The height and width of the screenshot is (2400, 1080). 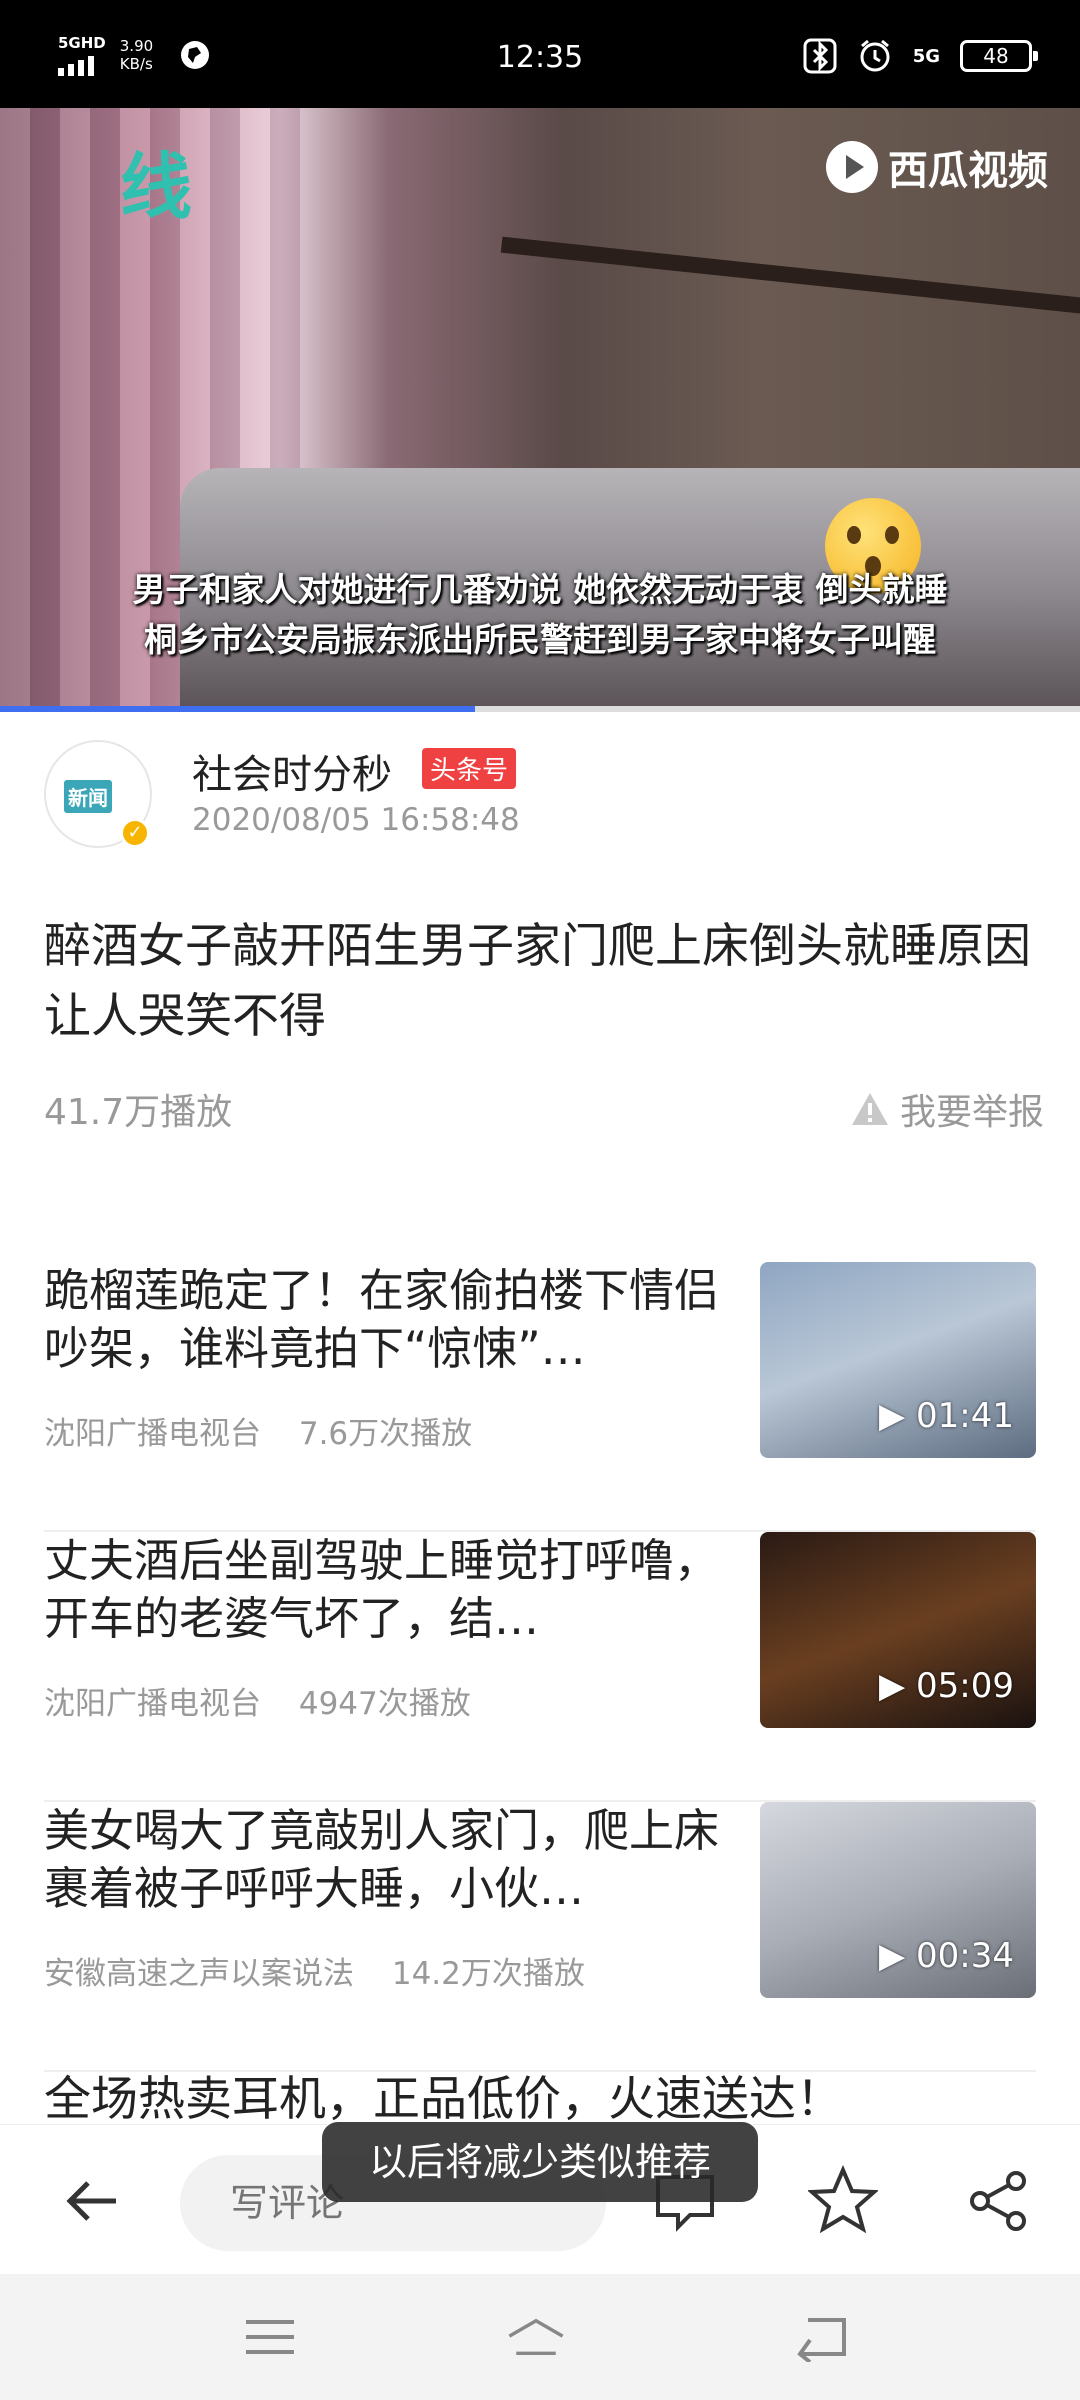 What do you see at coordinates (384, 1704) in the screenshot?
I see `related-plays: 4947次播放` at bounding box center [384, 1704].